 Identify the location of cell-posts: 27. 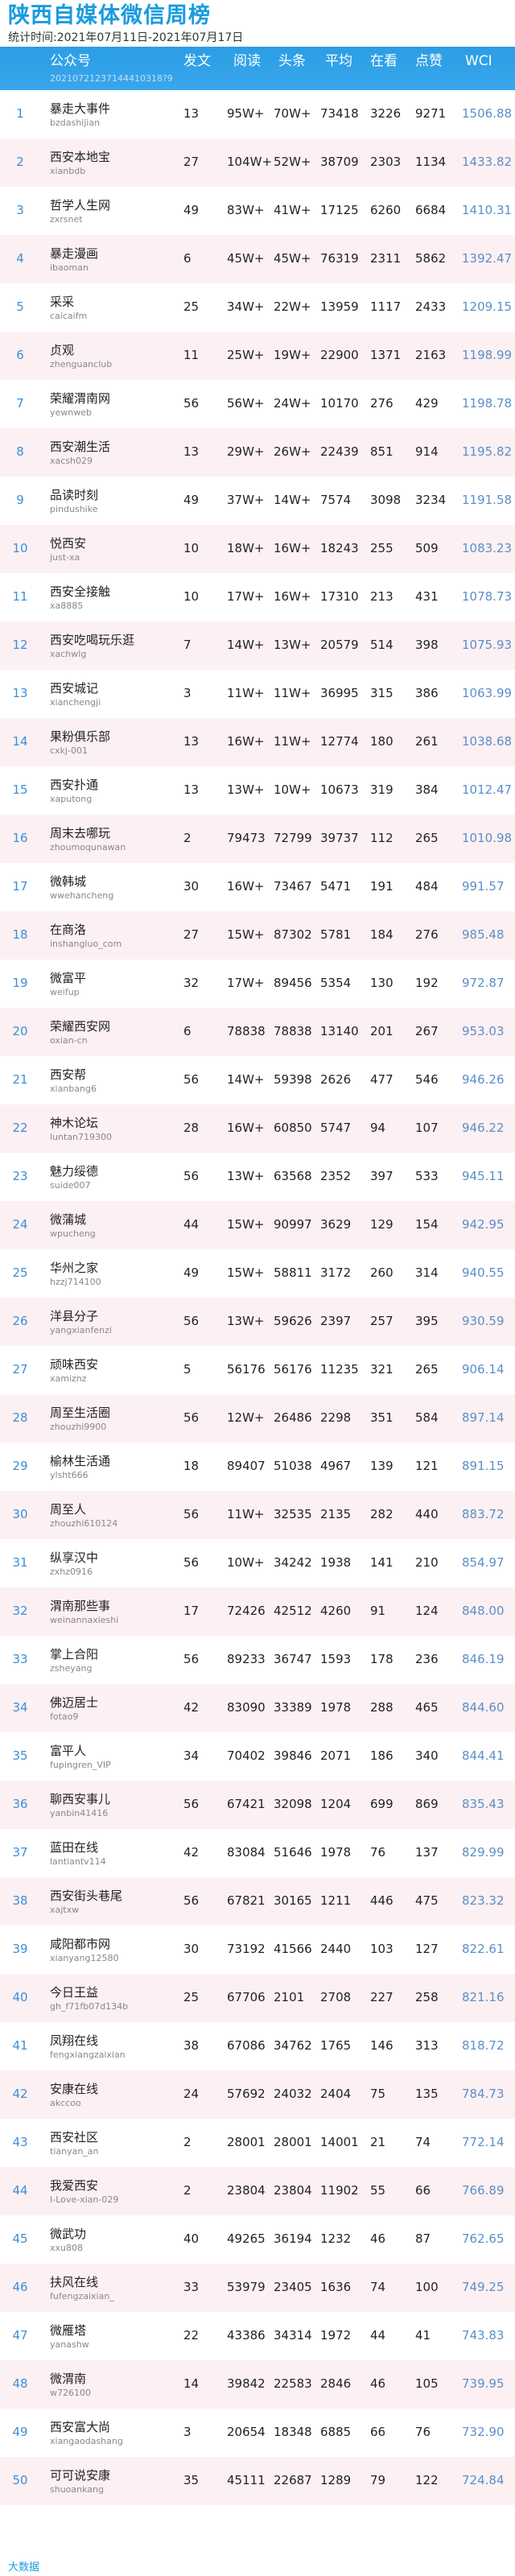
(191, 934).